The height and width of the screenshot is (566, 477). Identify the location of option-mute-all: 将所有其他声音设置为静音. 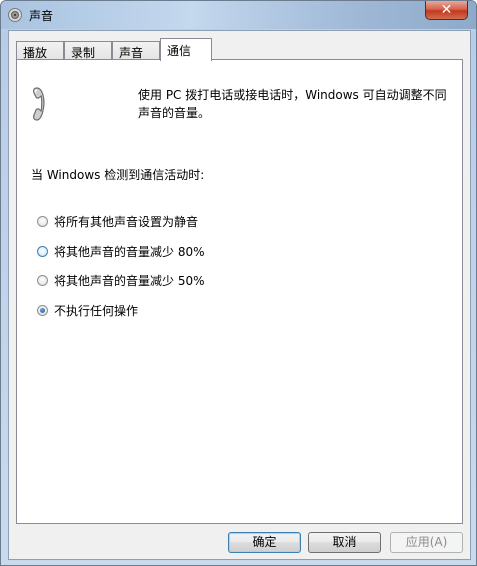
(117, 221).